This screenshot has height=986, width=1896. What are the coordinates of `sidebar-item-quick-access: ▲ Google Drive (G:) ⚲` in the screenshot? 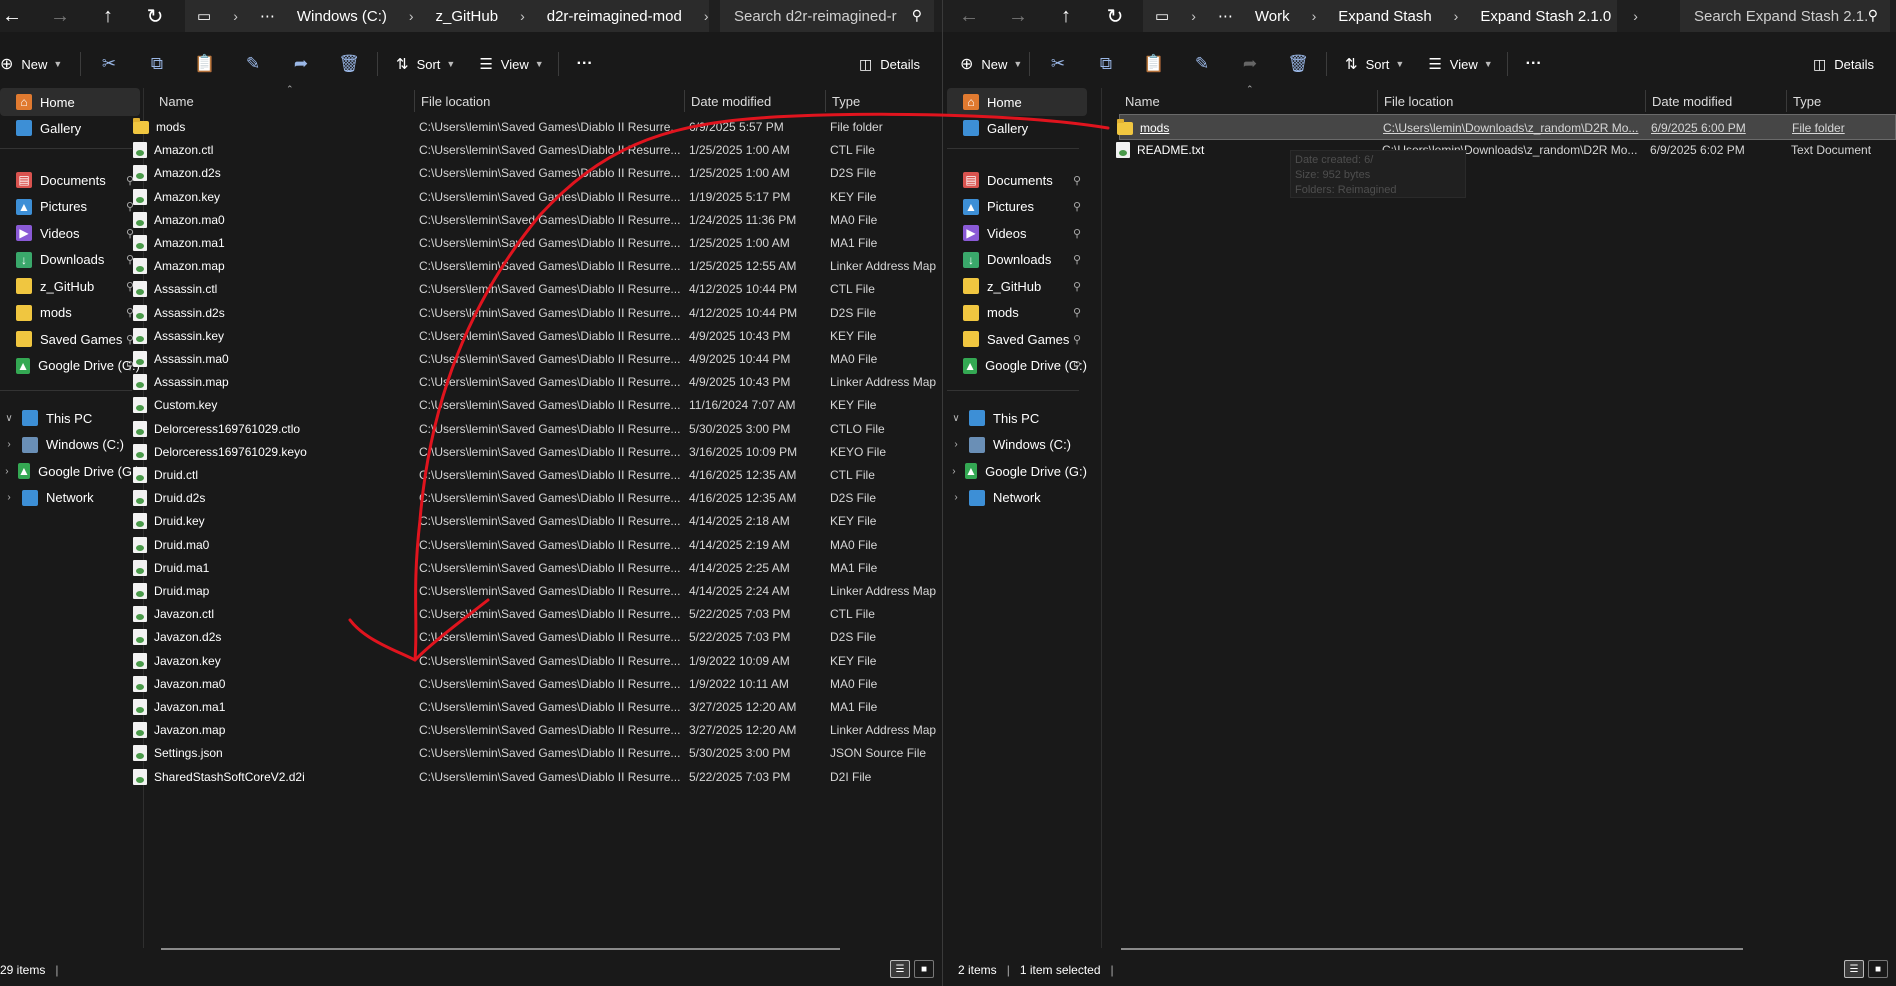 It's located at (70, 366).